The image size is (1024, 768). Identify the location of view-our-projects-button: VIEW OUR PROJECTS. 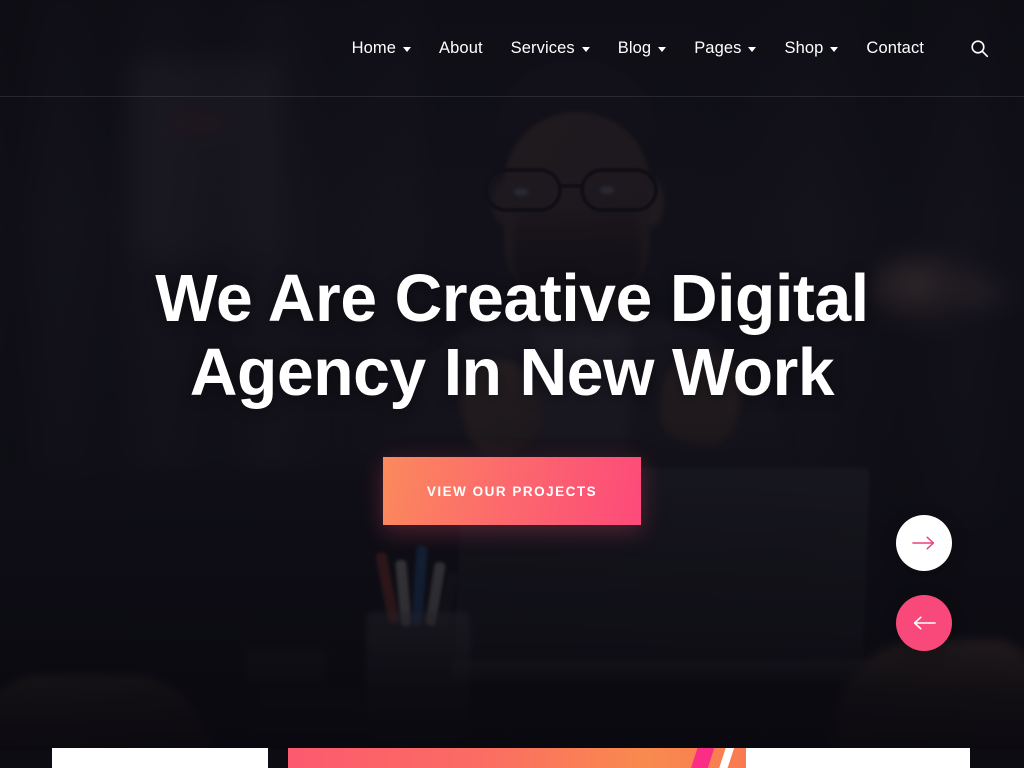
(512, 491).